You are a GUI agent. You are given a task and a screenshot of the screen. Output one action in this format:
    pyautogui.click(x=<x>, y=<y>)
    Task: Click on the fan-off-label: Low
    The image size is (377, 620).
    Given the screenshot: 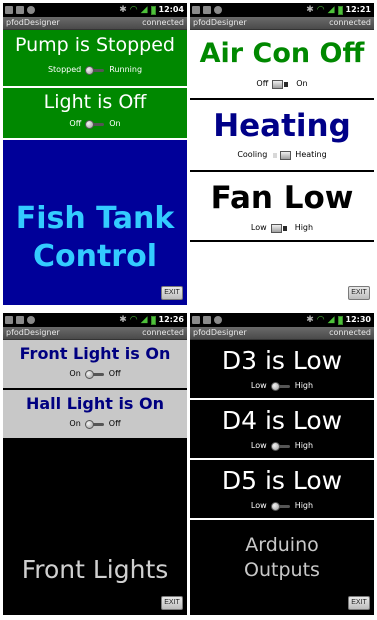 What is the action you would take?
    pyautogui.click(x=258, y=227)
    